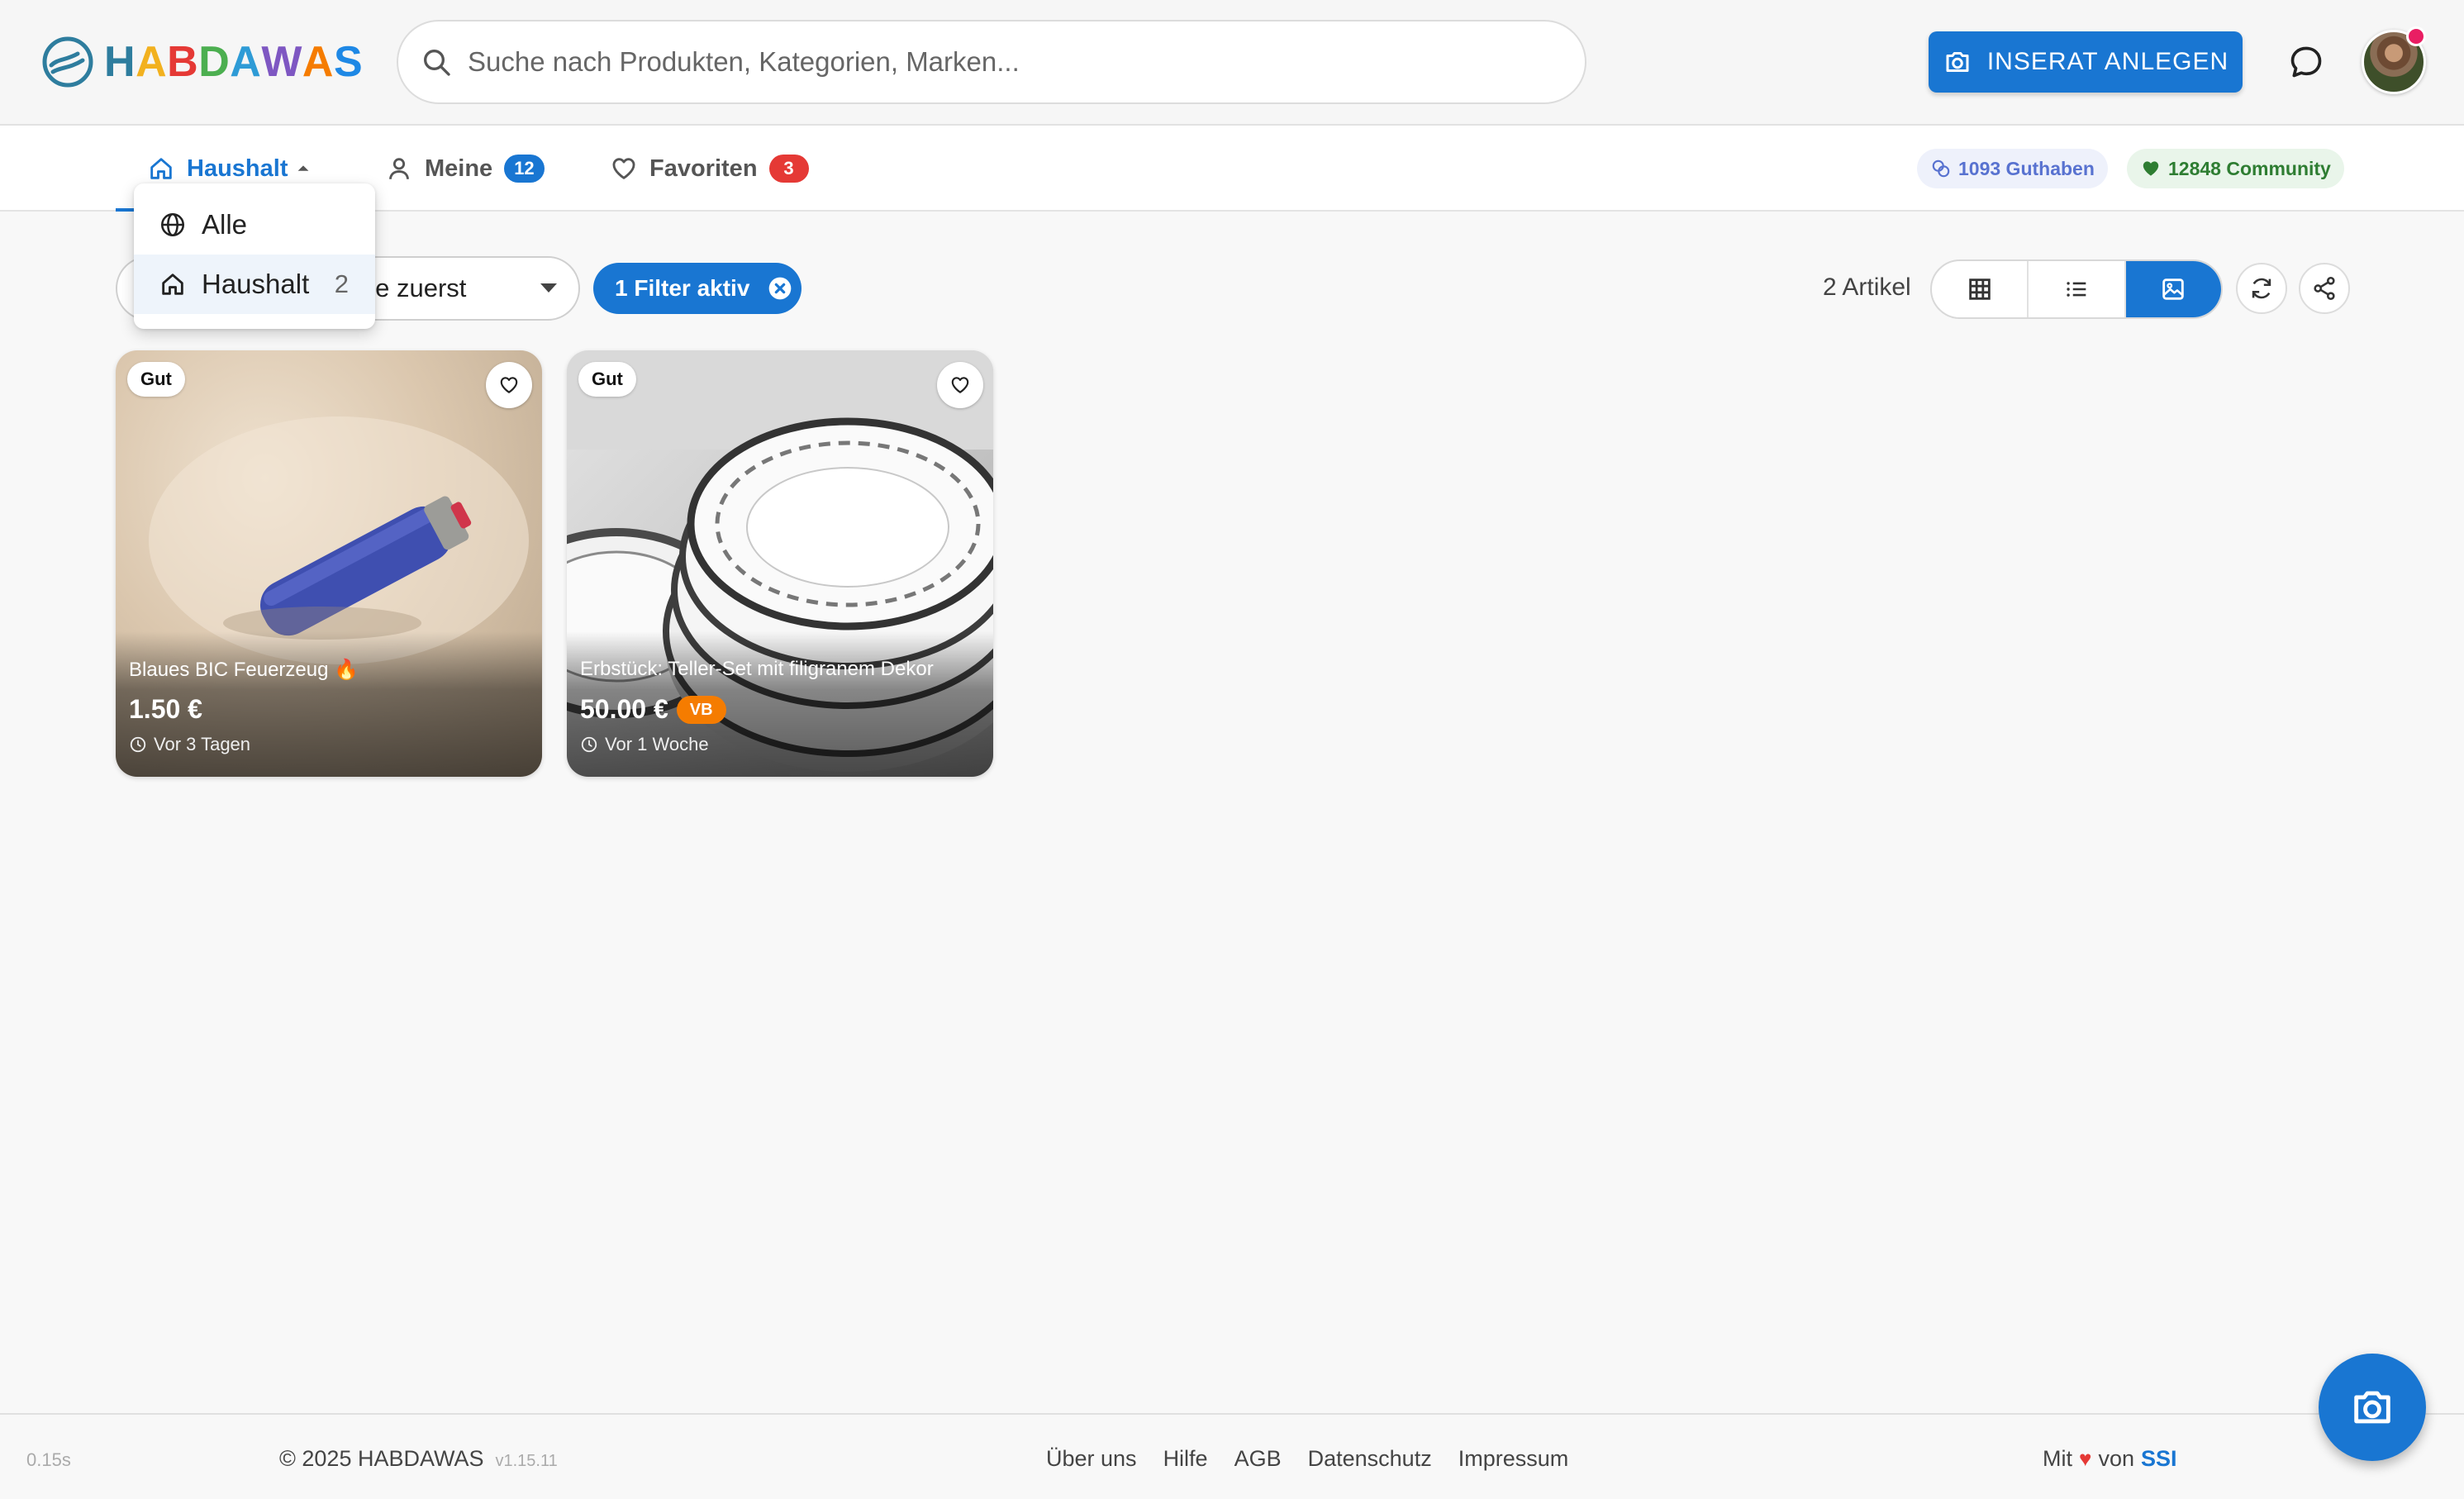 The image size is (2464, 1499). I want to click on image-icon, so click(2173, 289).